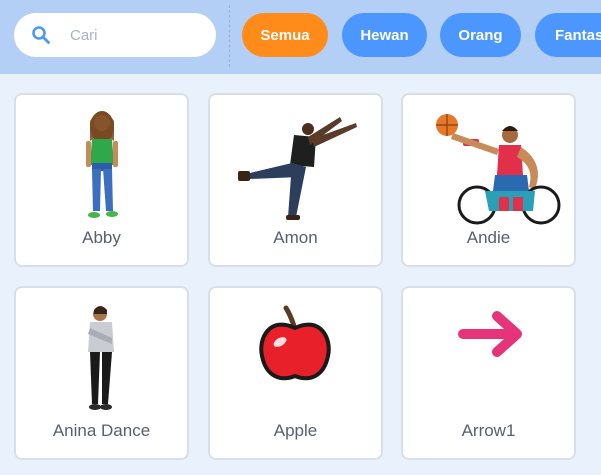 The image size is (601, 475). Describe the element at coordinates (285, 35) in the screenshot. I see `filter-all: Semua` at that location.